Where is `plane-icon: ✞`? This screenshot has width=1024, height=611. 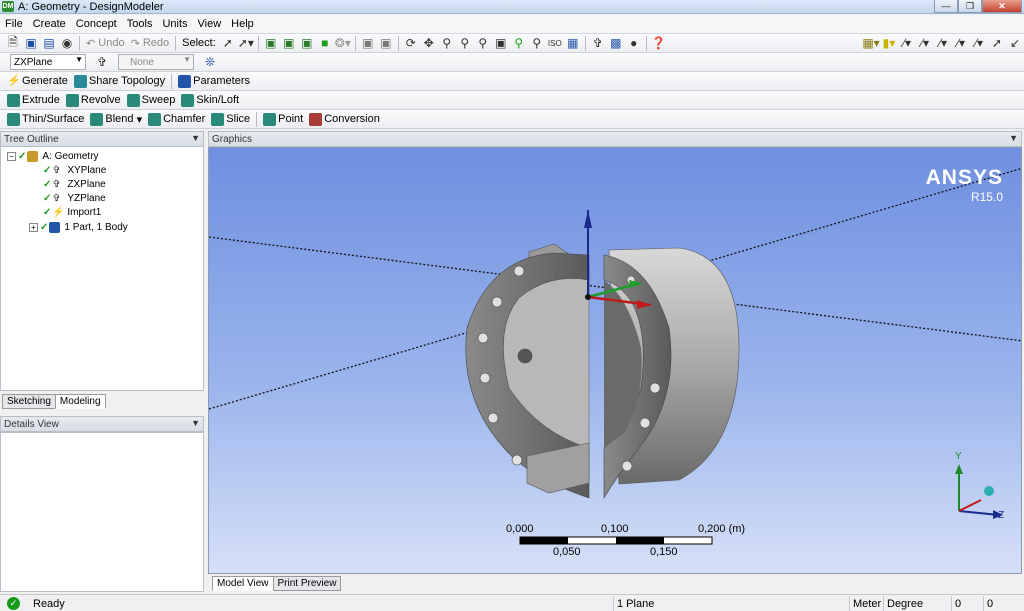 plane-icon: ✞ is located at coordinates (56, 198).